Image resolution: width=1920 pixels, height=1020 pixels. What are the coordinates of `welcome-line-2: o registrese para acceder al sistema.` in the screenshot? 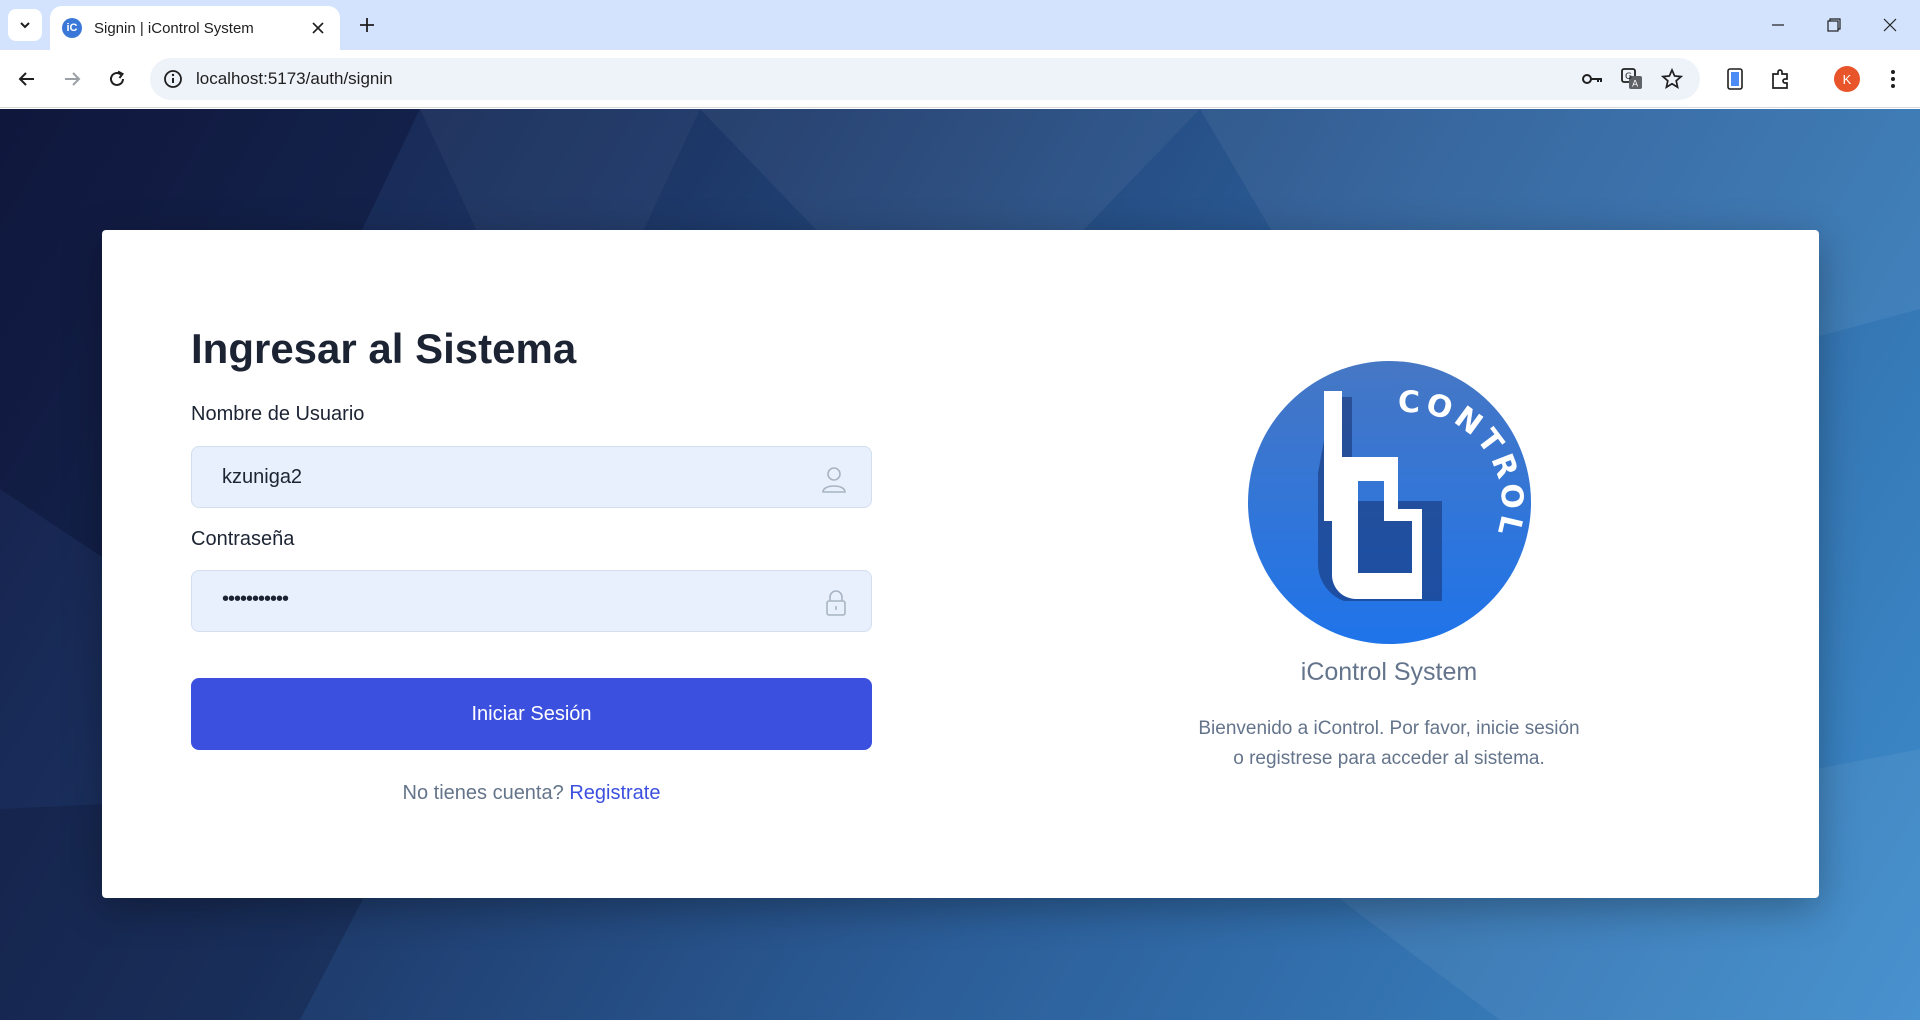 It's located at (1389, 758).